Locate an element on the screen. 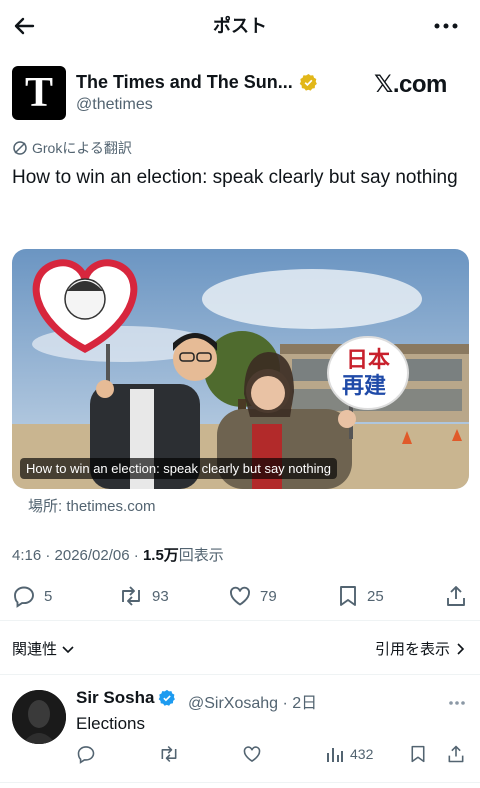 The image size is (480, 788). views-count: 1.5万 is located at coordinates (160, 555).